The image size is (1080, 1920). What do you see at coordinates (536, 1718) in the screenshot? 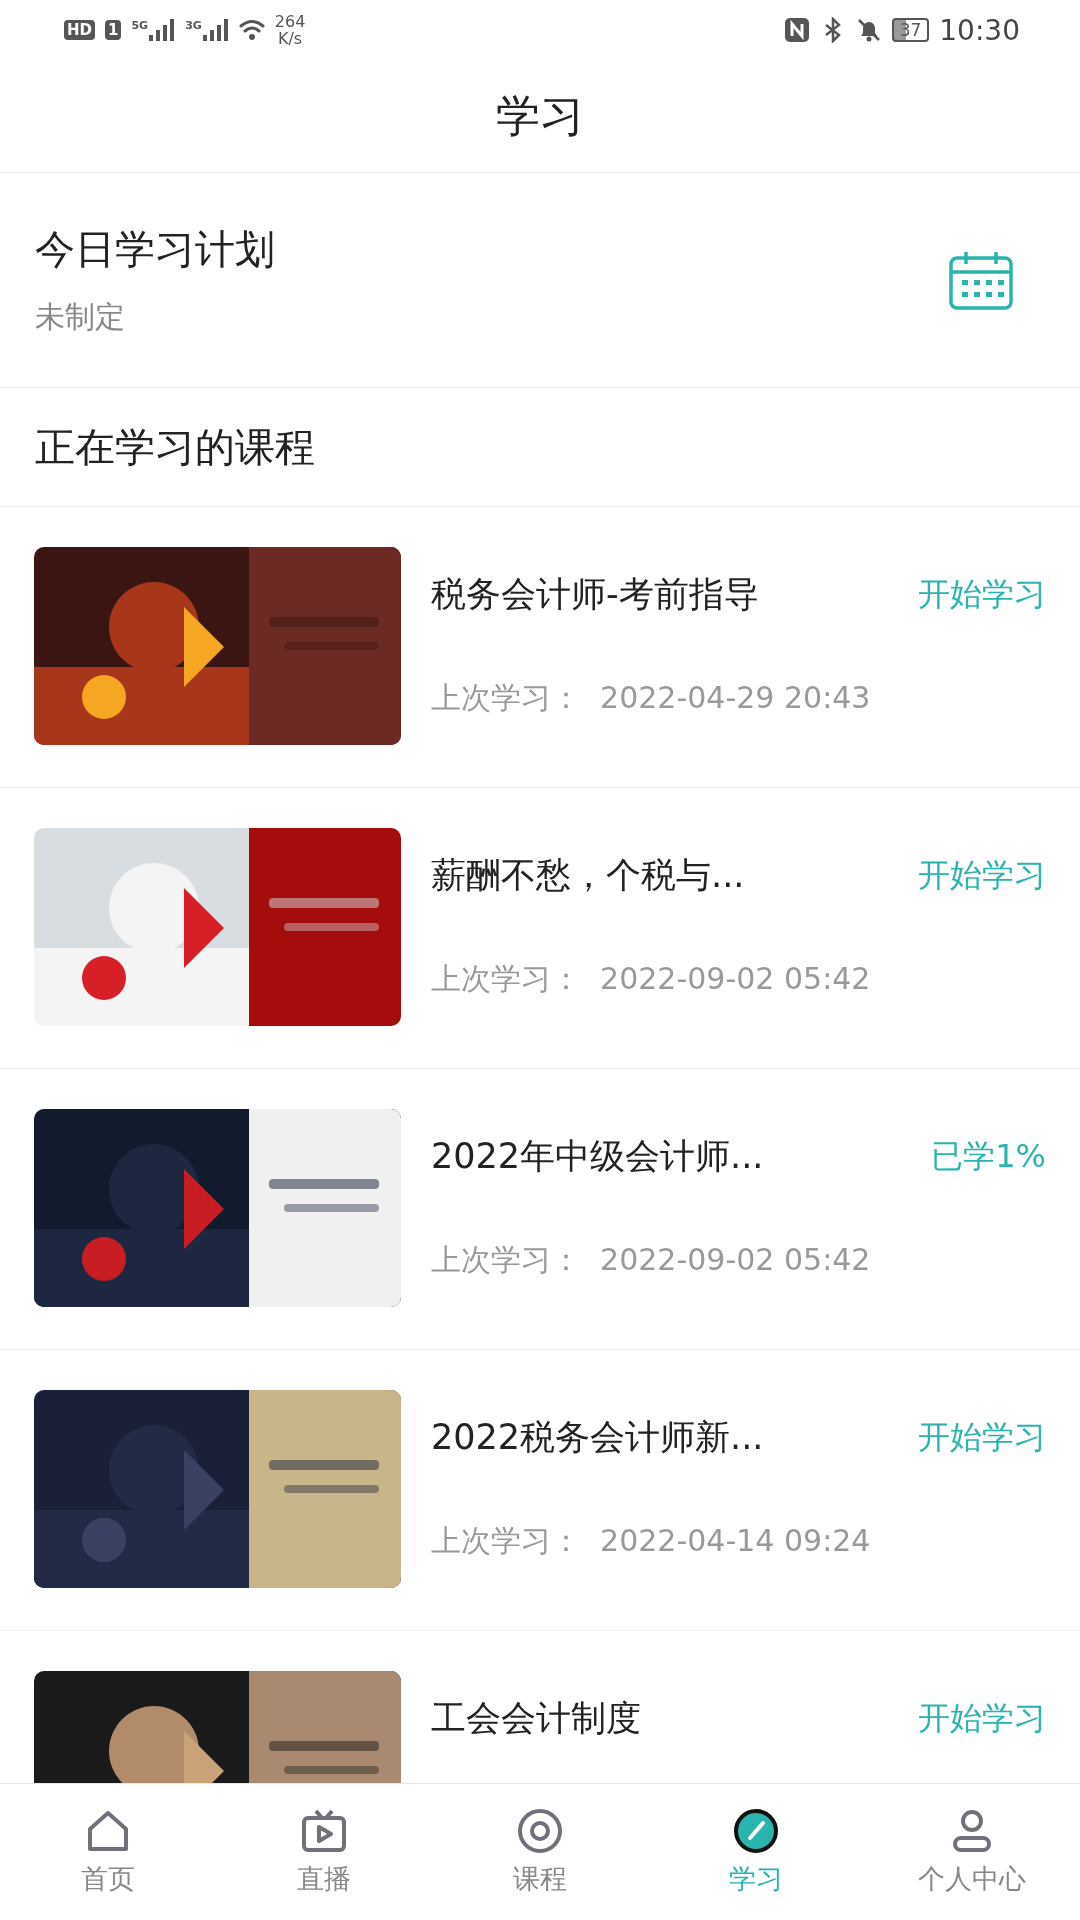
I see `course-title: 工会会计制度` at bounding box center [536, 1718].